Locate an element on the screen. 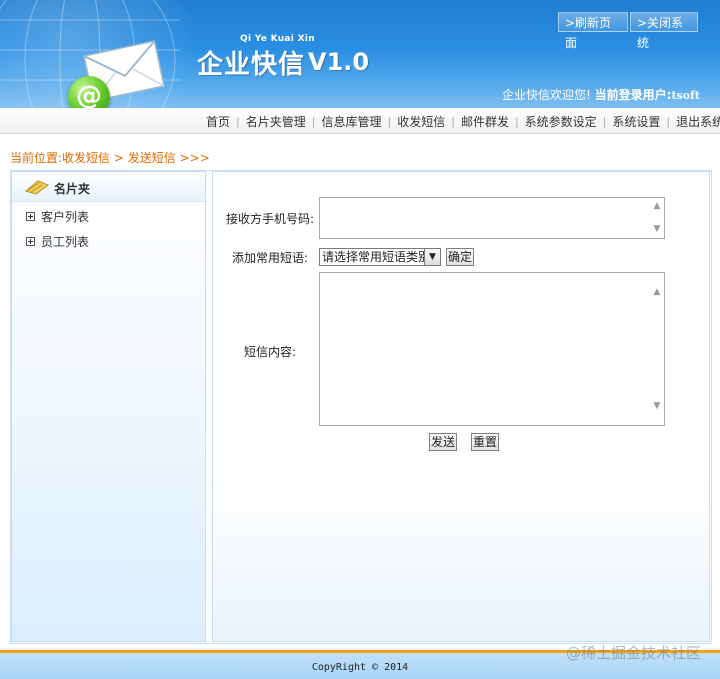  breadcrumb-item-sms: 收发短信 is located at coordinates (86, 158).